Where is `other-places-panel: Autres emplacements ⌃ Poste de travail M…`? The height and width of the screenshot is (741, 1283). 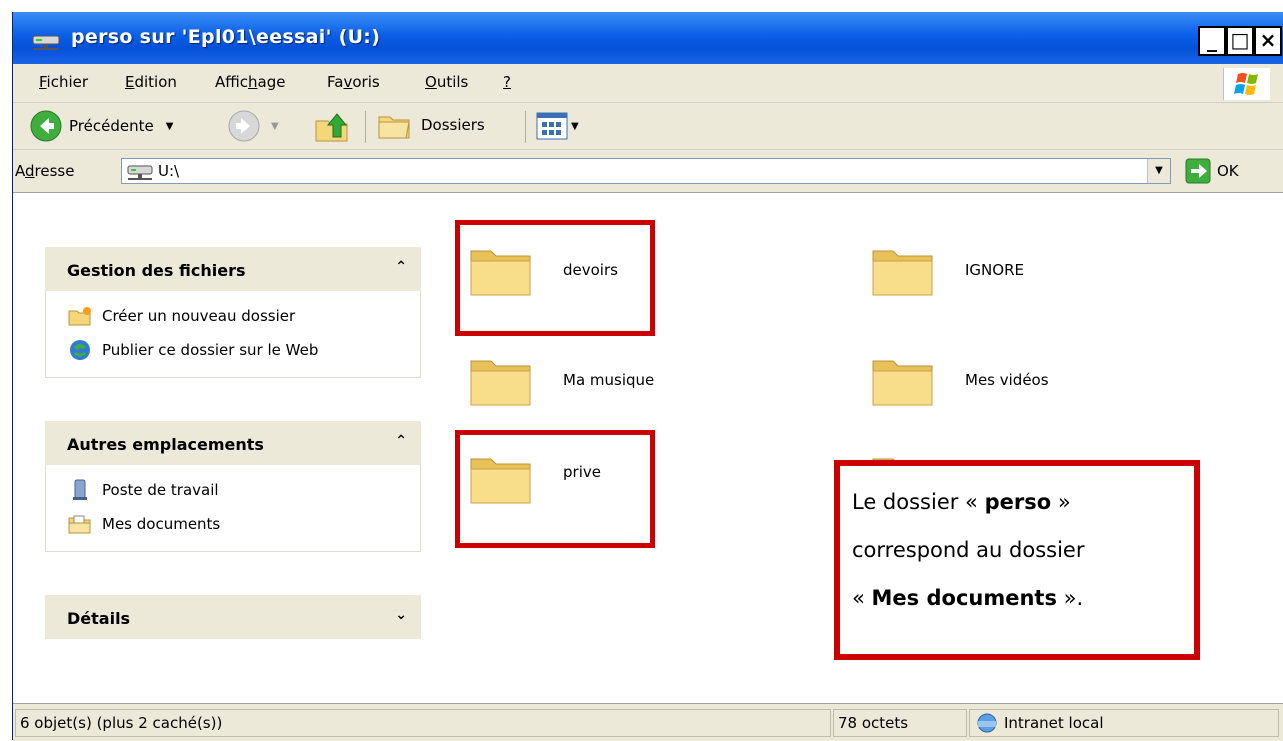
other-places-panel: Autres emplacements ⌃ Poste de travail M… is located at coordinates (233, 486).